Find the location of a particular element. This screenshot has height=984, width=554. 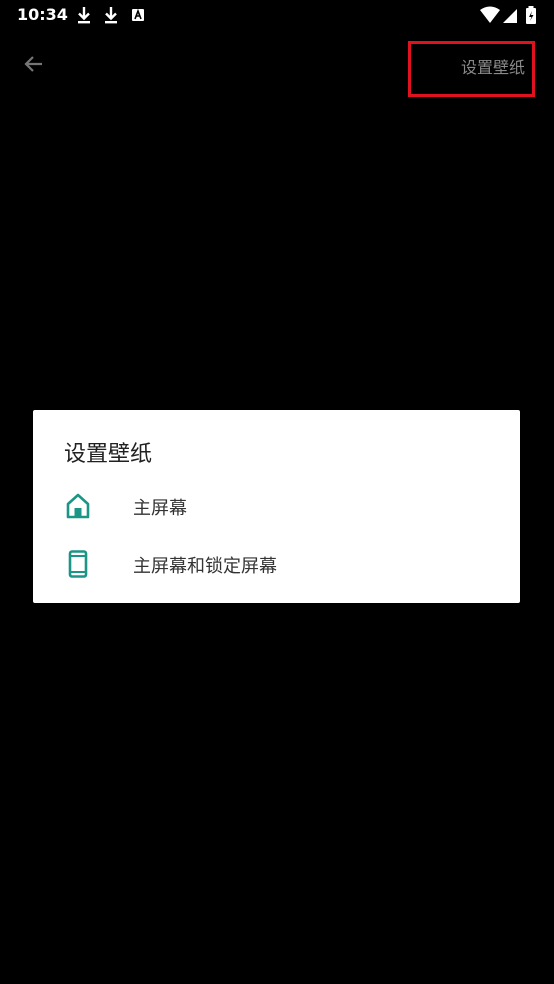

back-button is located at coordinates (34, 64).